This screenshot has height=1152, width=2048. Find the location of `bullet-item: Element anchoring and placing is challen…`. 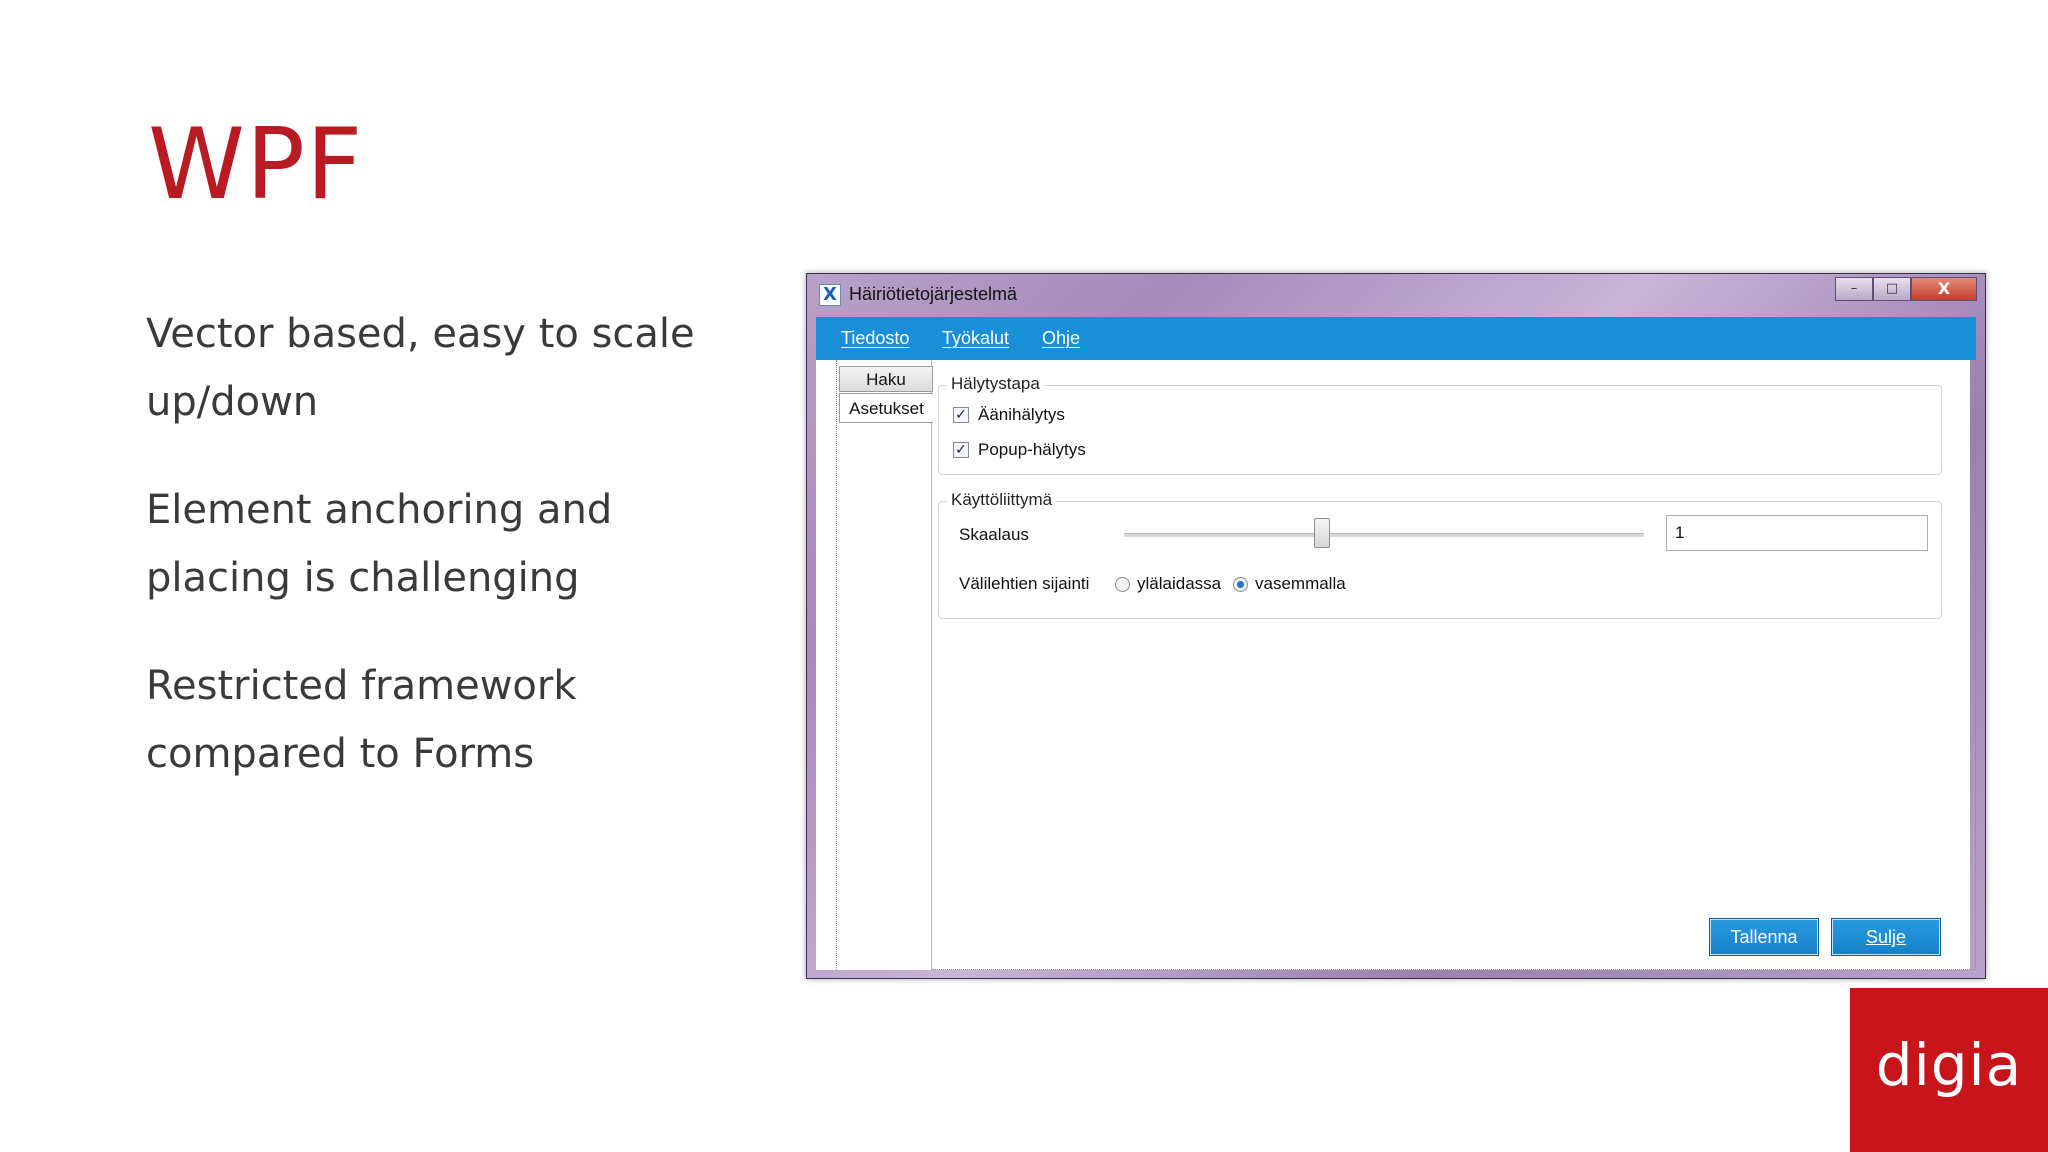

bullet-item: Element anchoring and placing is challen… is located at coordinates (379, 544).